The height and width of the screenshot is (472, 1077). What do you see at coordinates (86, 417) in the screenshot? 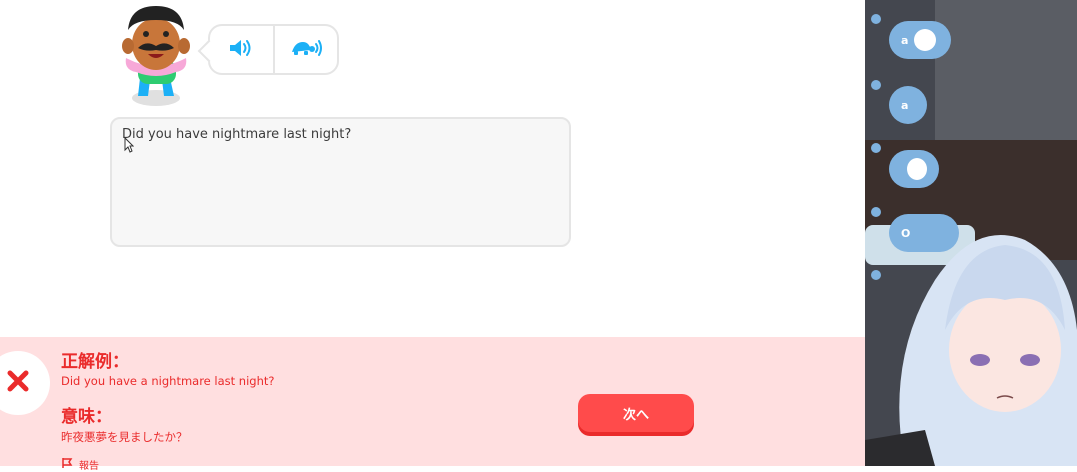
I see `meaning-heading: 意味：` at bounding box center [86, 417].